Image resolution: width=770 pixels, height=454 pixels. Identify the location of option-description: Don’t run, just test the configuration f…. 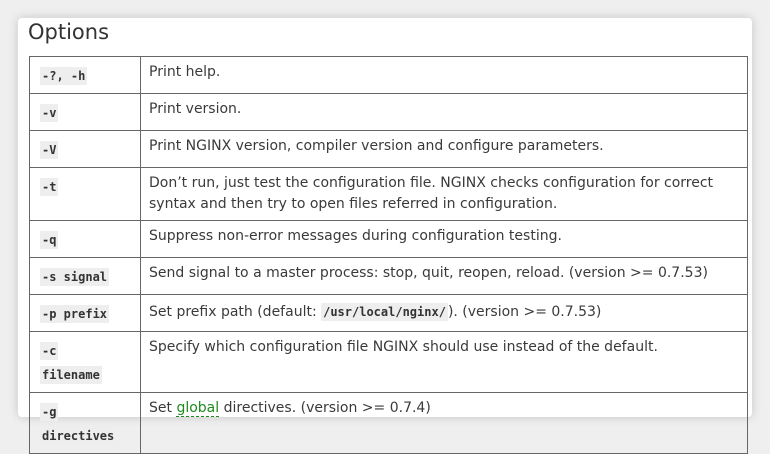
(444, 194).